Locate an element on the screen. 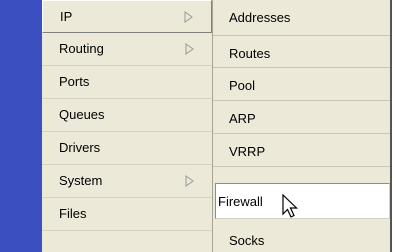  submenu-item-arp: ARP is located at coordinates (301, 117).